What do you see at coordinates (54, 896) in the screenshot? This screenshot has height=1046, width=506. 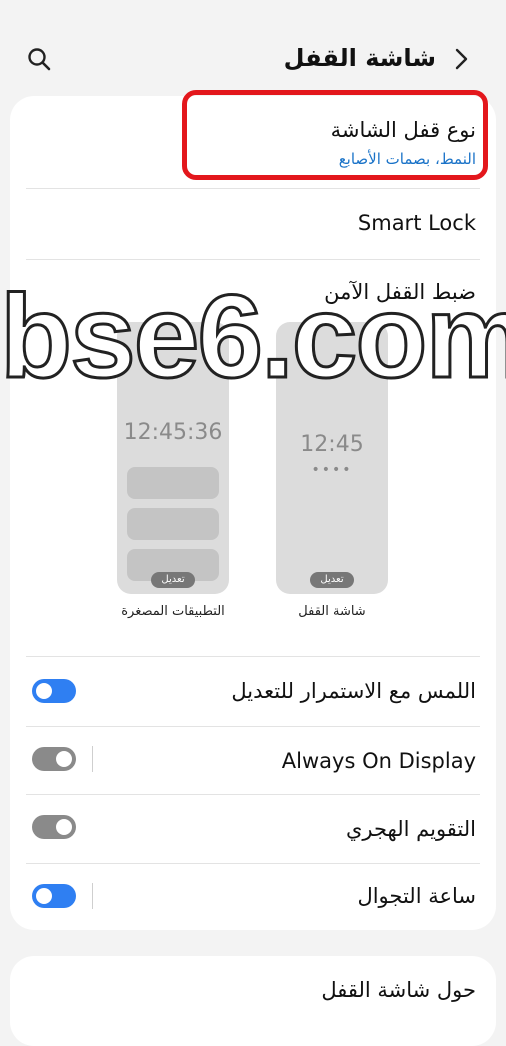 I see `roaming-clock-toggle` at bounding box center [54, 896].